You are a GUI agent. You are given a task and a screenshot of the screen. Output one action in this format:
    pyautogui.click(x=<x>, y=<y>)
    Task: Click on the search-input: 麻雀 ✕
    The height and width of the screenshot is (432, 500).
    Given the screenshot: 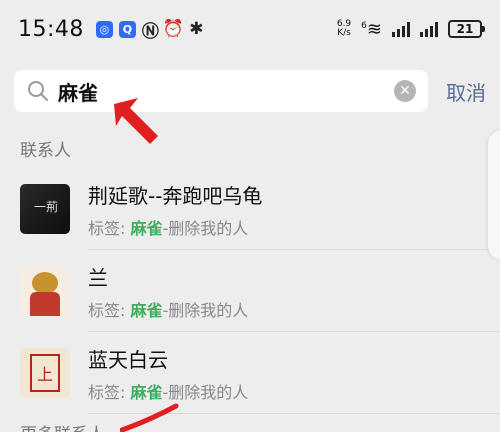 What is the action you would take?
    pyautogui.click(x=221, y=91)
    